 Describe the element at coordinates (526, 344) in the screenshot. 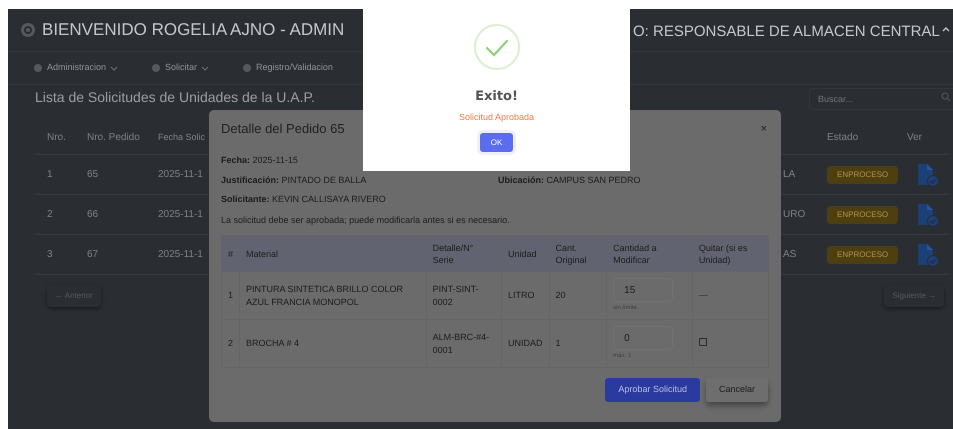

I see `table-cell: UNIDAD` at that location.